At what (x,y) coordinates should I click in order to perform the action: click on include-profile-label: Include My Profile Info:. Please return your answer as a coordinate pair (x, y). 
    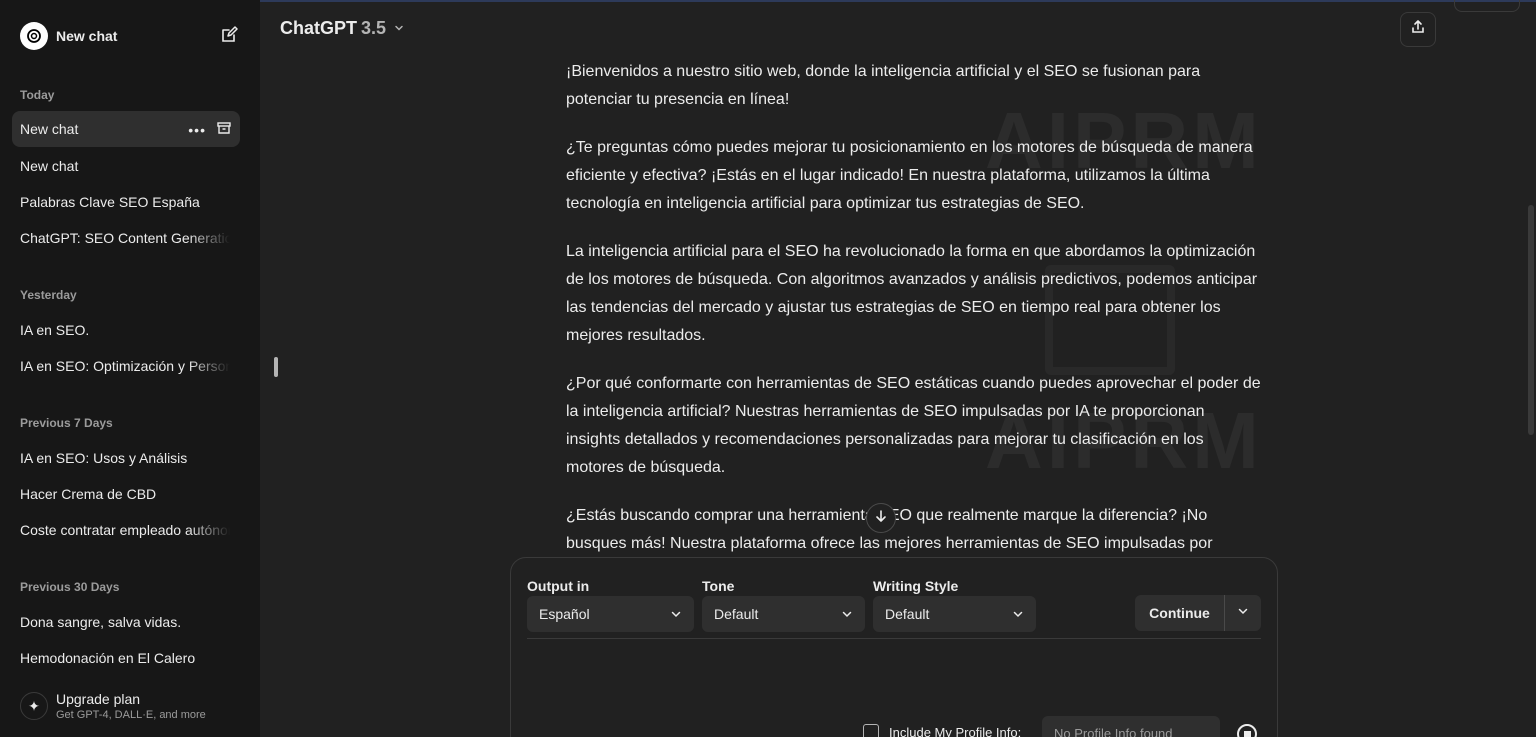
    Looking at the image, I should click on (955, 730).